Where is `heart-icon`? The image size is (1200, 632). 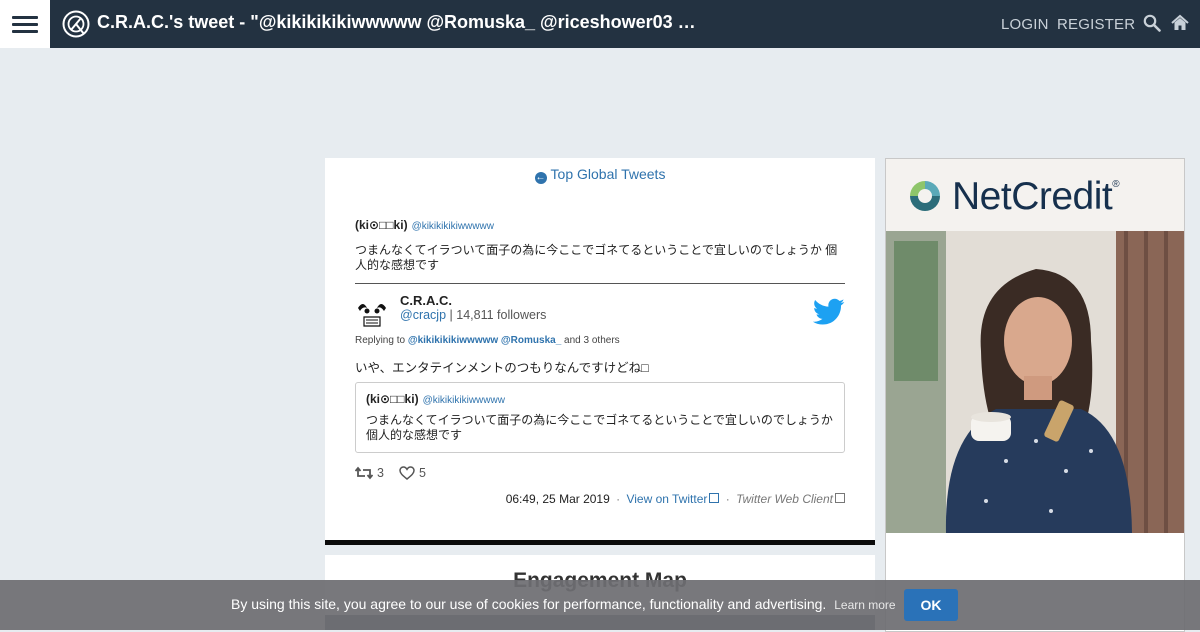
heart-icon is located at coordinates (407, 473).